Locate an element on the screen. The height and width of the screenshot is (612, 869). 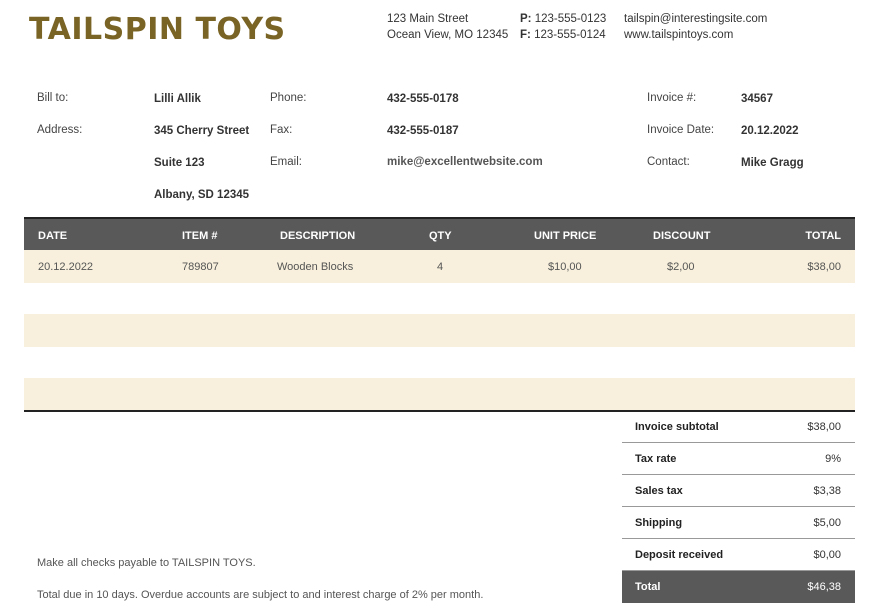
address-line1: 345 Cherry Street is located at coordinates (202, 131).